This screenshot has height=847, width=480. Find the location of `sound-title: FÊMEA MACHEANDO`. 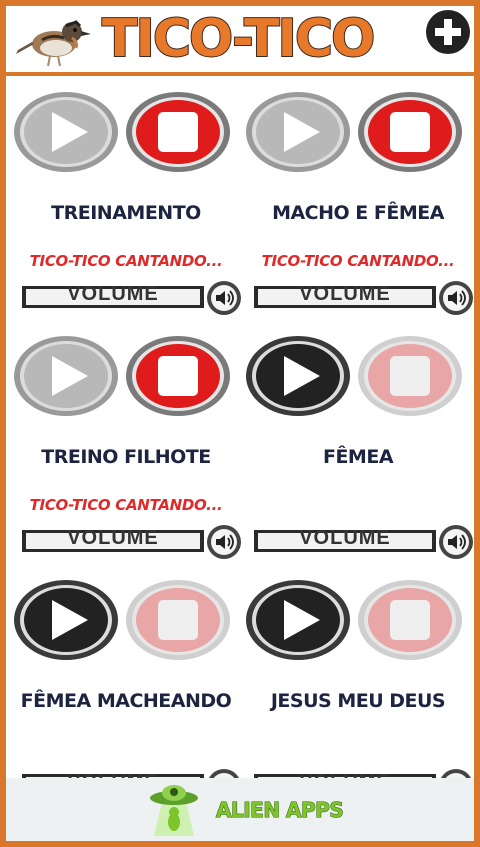

sound-title: FÊMEA MACHEANDO is located at coordinates (126, 701).